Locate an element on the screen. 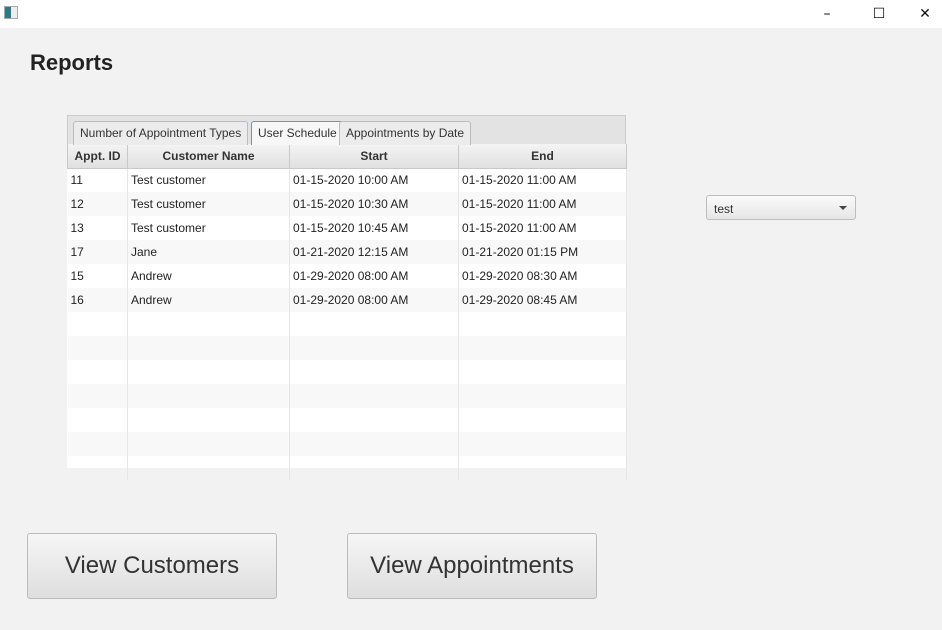 The height and width of the screenshot is (630, 942). page-title: Reports is located at coordinates (72, 62).